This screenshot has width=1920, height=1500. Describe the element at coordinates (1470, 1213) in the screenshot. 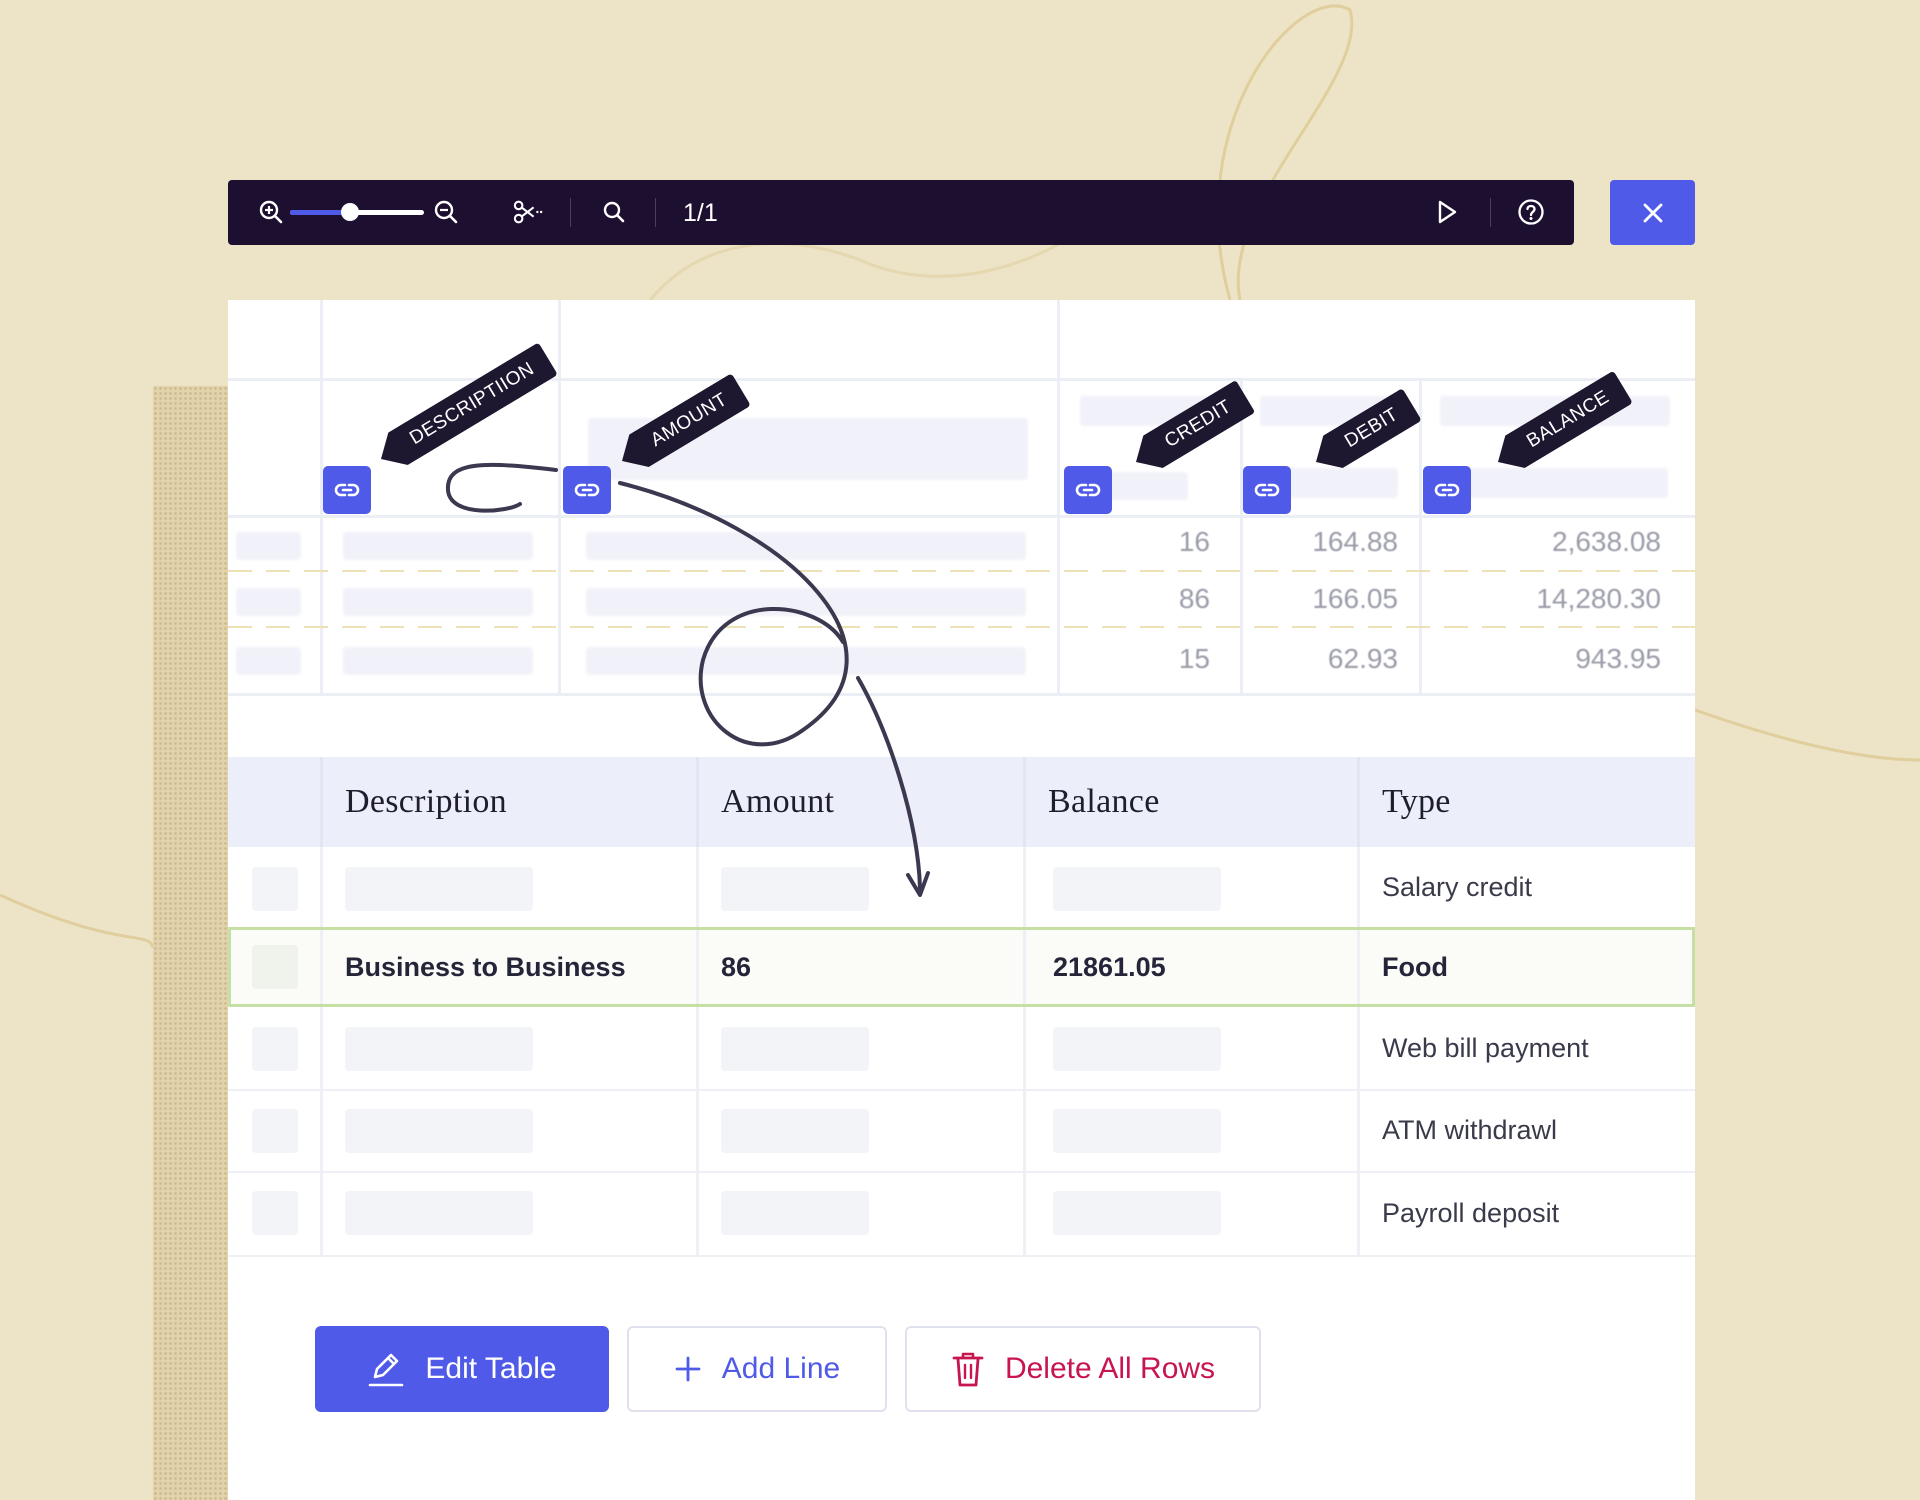

I see `cell-type: Payroll deposit` at that location.